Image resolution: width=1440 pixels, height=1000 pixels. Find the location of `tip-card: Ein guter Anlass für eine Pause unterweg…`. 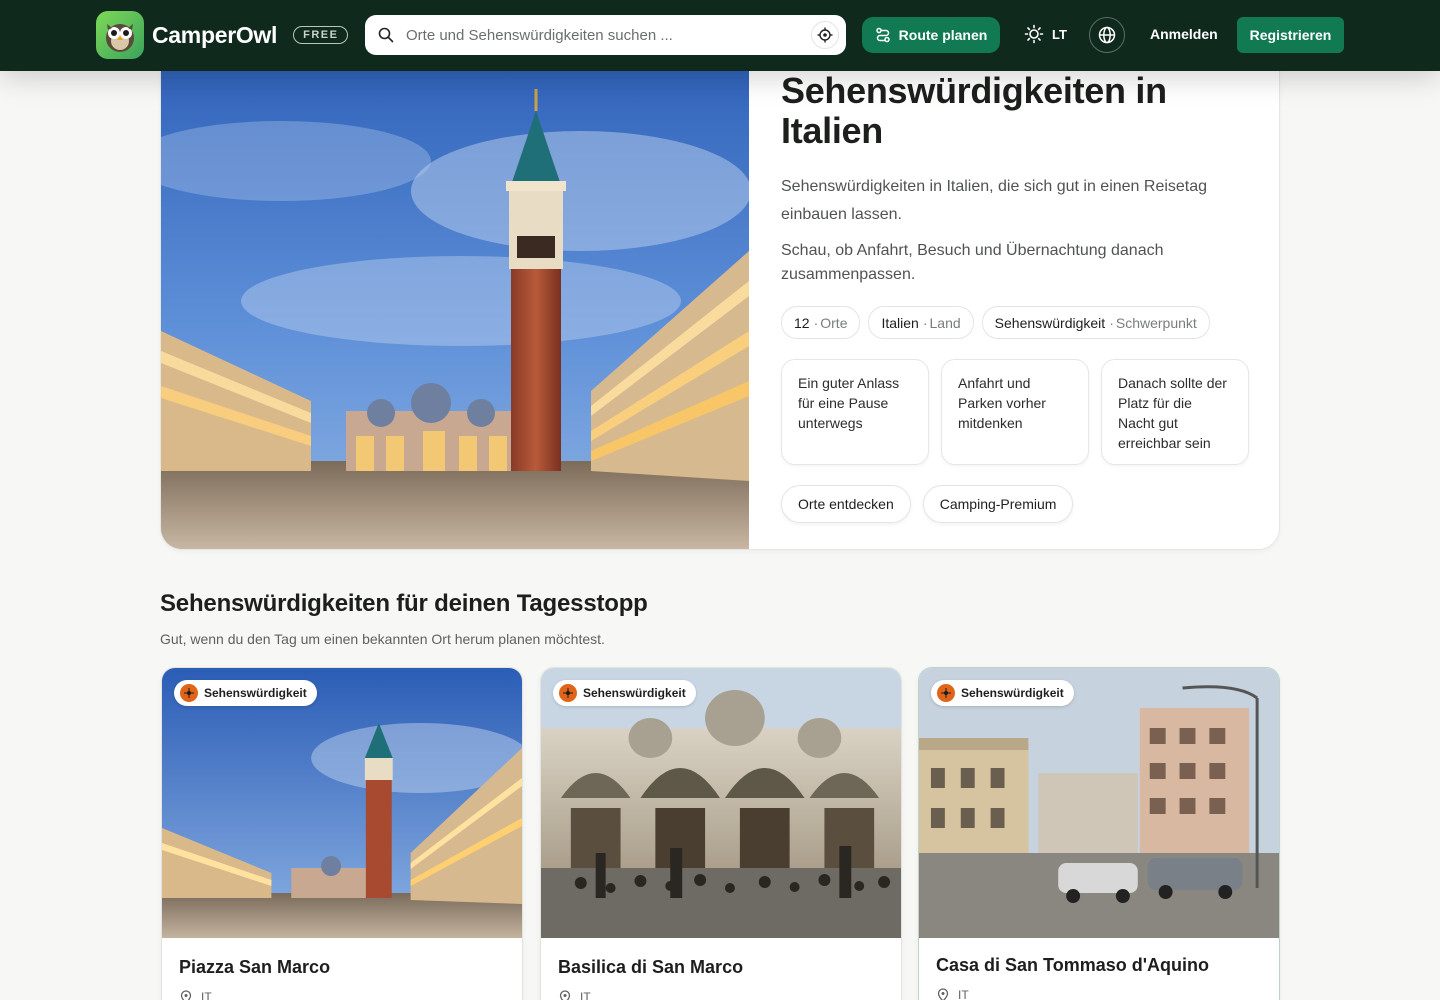

tip-card: Ein guter Anlass für eine Pause unterweg… is located at coordinates (855, 412).